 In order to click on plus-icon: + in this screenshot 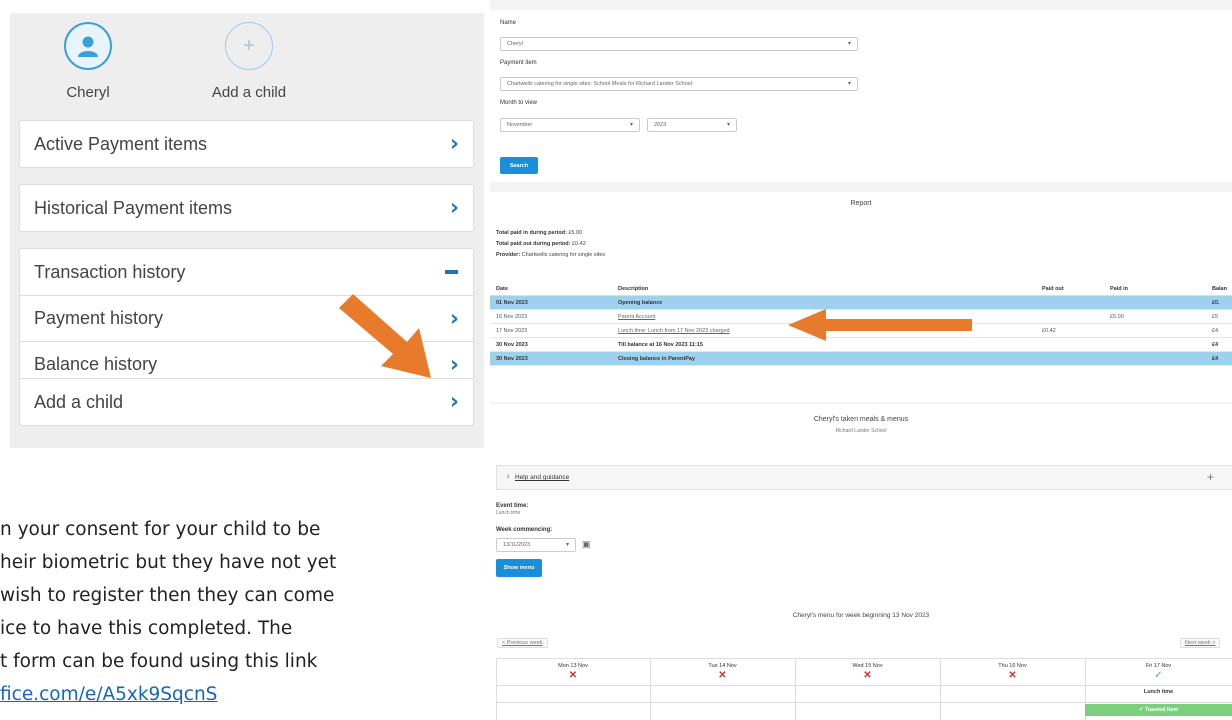, I will do `click(1210, 477)`.